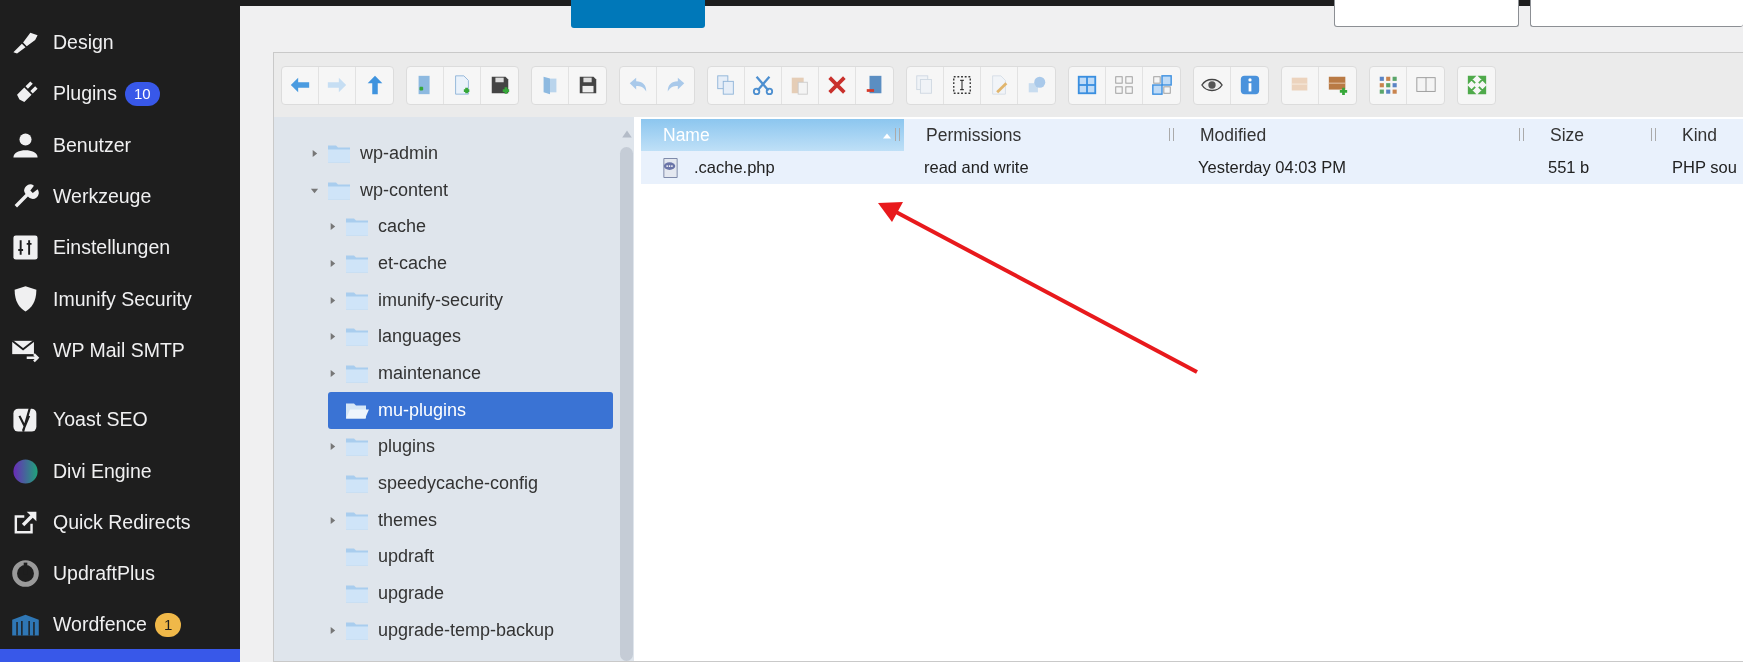 The height and width of the screenshot is (662, 1743). I want to click on sidebar-label: Imunify Security, so click(122, 299).